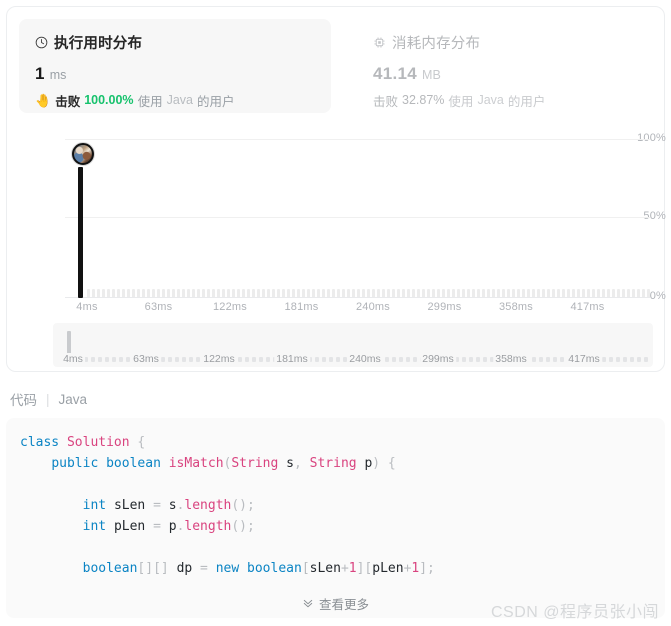 Image resolution: width=671 pixels, height=626 pixels. Describe the element at coordinates (386, 101) in the screenshot. I see `memory-beat-word: 击败` at that location.